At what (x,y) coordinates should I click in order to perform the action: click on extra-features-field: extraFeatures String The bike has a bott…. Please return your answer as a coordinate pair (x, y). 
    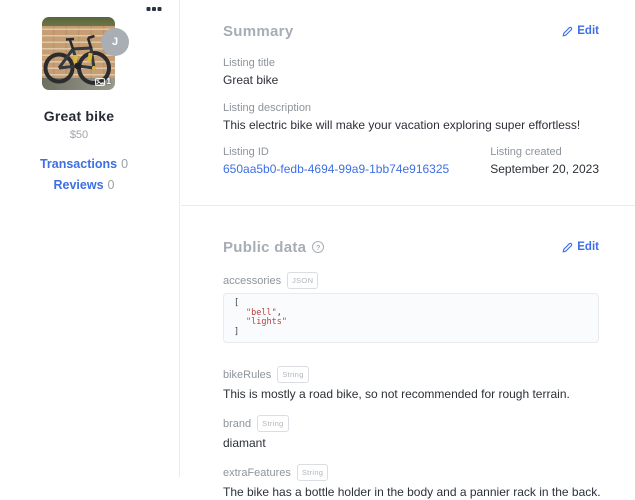
    Looking at the image, I should click on (412, 482).